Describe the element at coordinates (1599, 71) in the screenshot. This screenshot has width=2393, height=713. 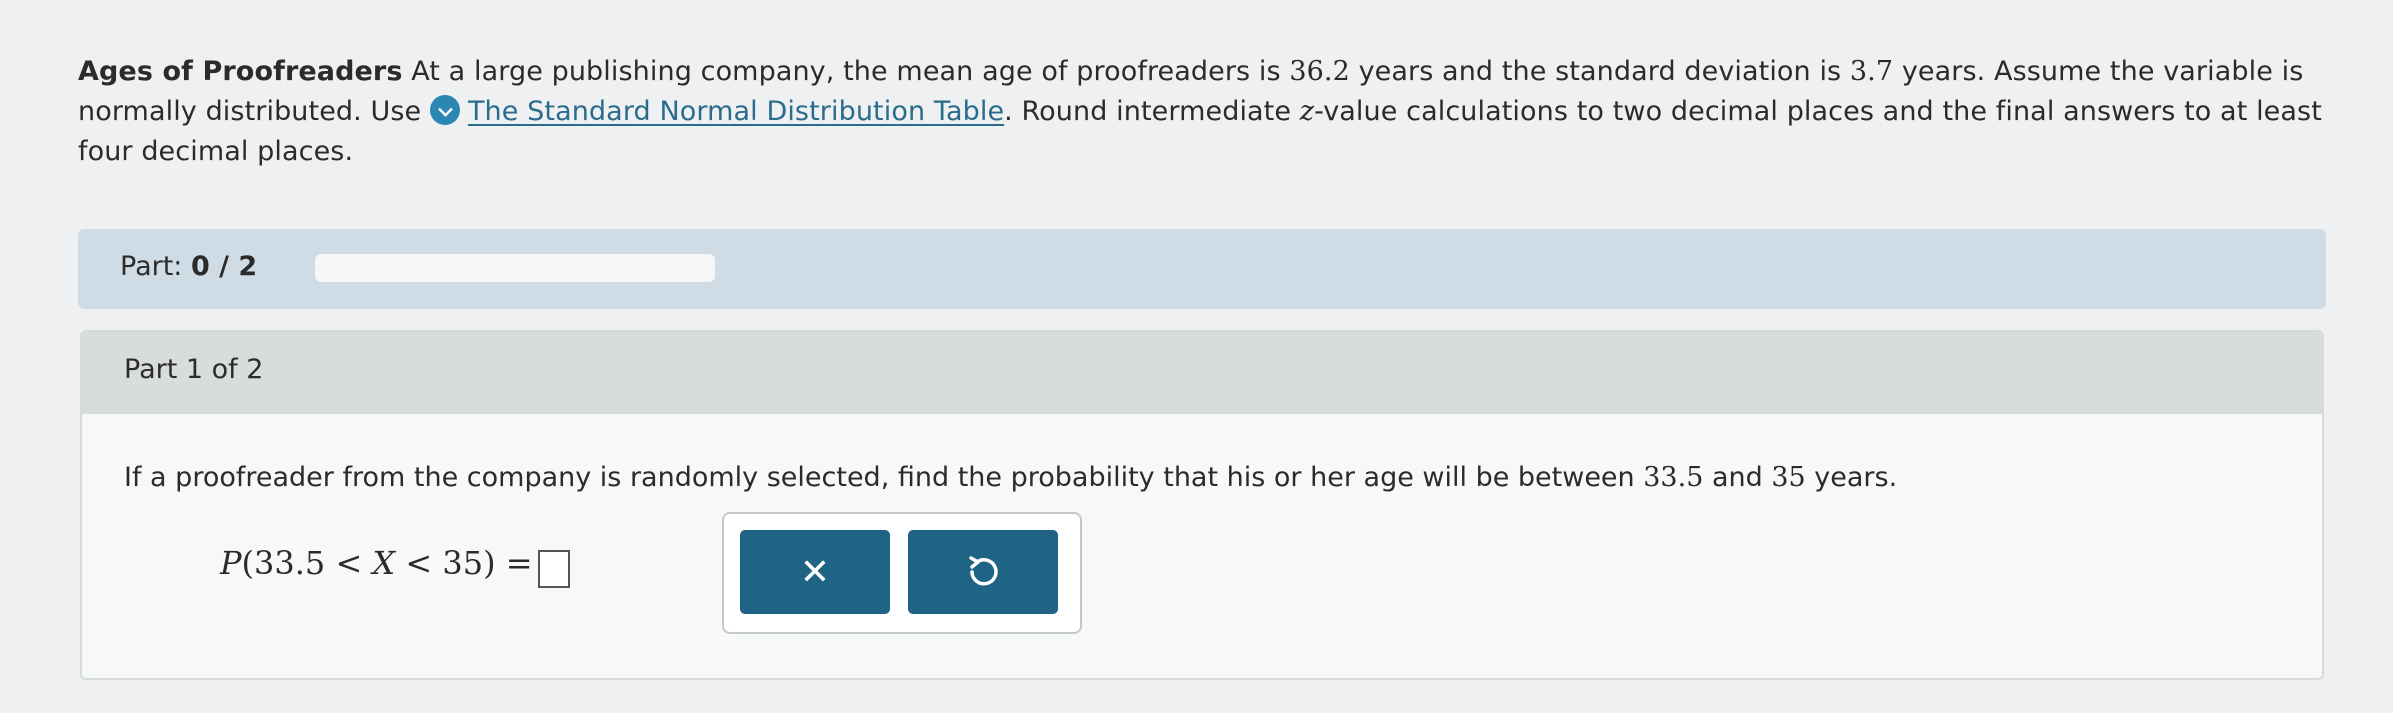
I see `problem-text-2: years and the standard deviation is` at that location.